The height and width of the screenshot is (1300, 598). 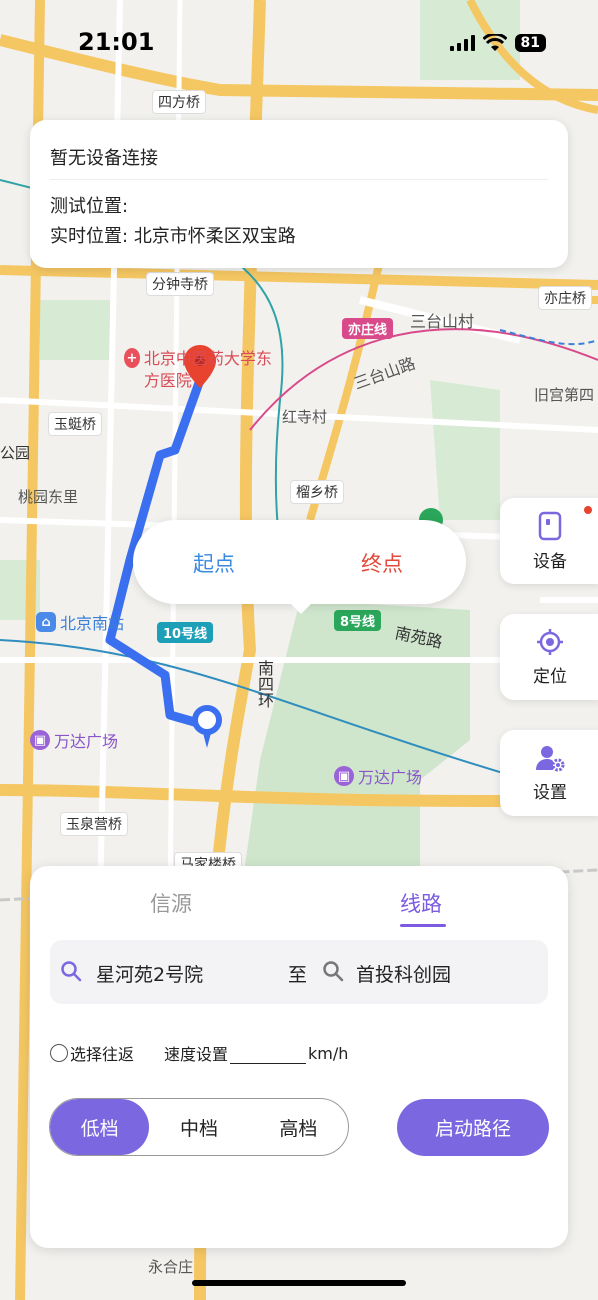 I want to click on poi-hospital-label: 北京中医药大学东方医院, so click(x=207, y=369).